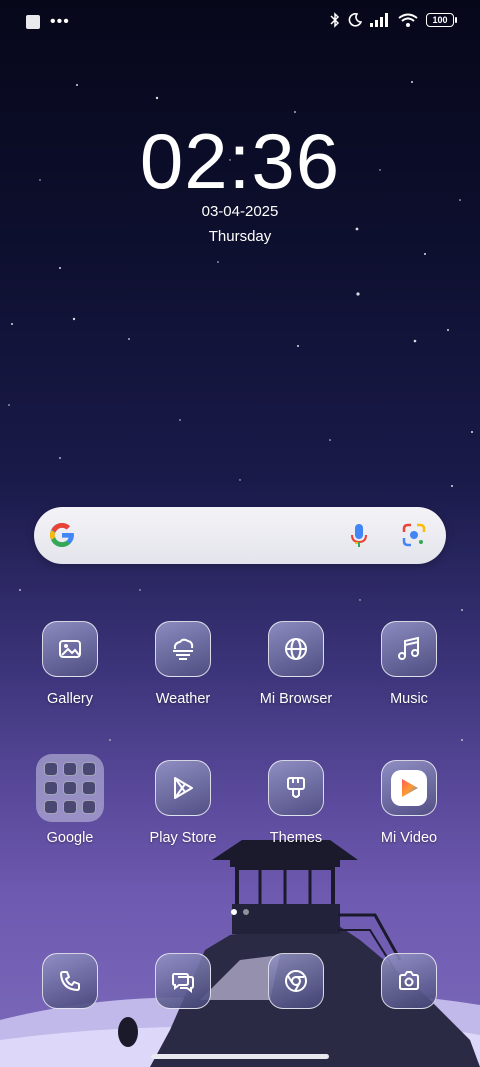  What do you see at coordinates (183, 699) in the screenshot?
I see `app-label: Weather` at bounding box center [183, 699].